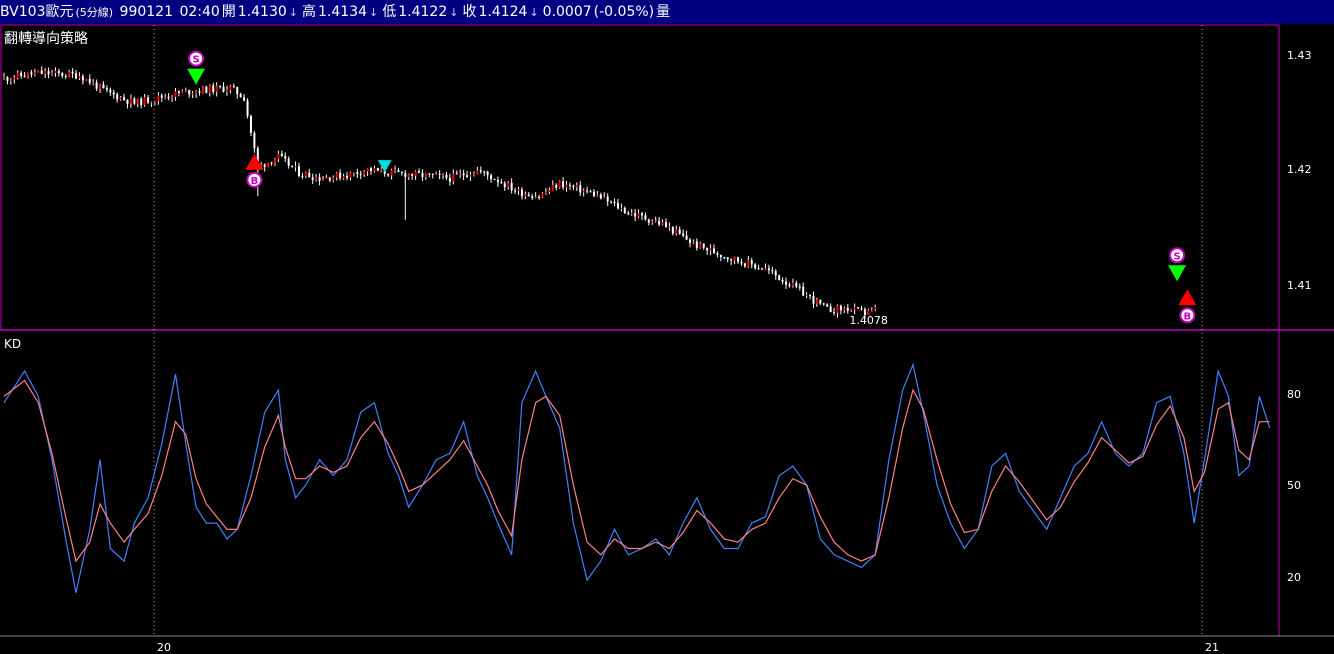 This screenshot has height=654, width=1334. What do you see at coordinates (1299, 169) in the screenshot?
I see `price-tick-label: 1.42` at bounding box center [1299, 169].